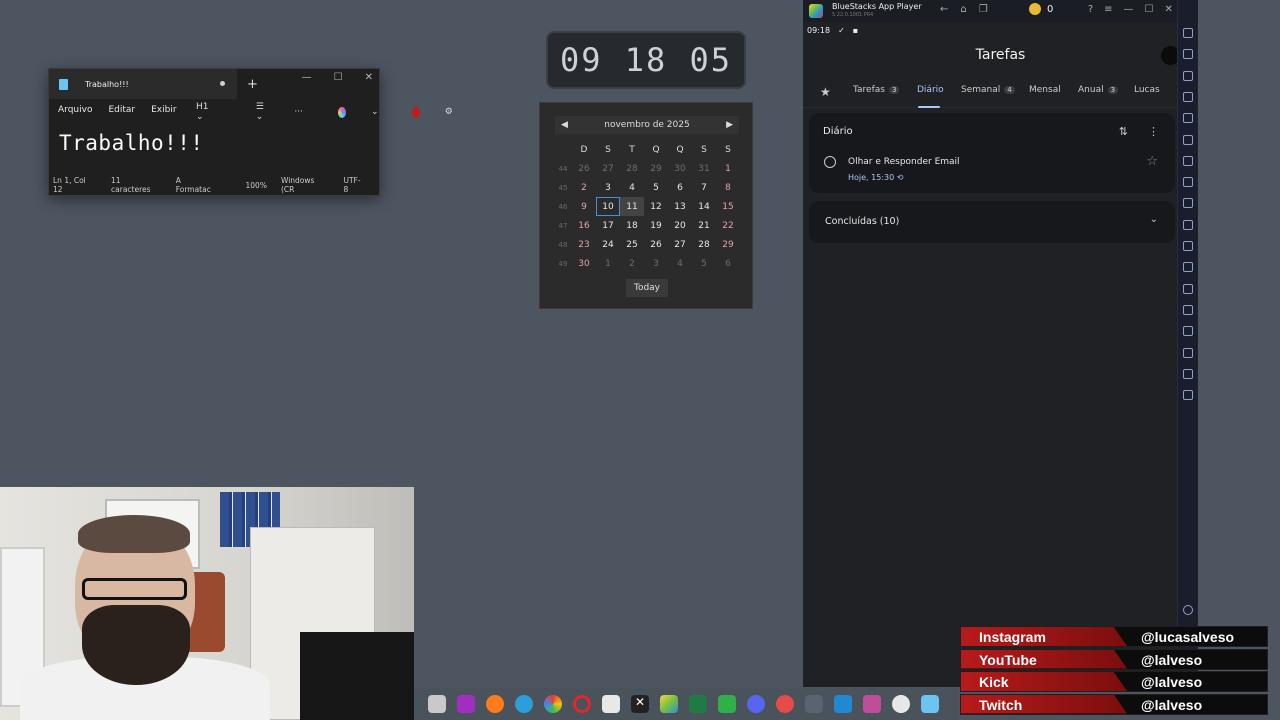 The image size is (1280, 720). Describe the element at coordinates (256, 185) in the screenshot. I see `zoom-level: 100%` at that location.